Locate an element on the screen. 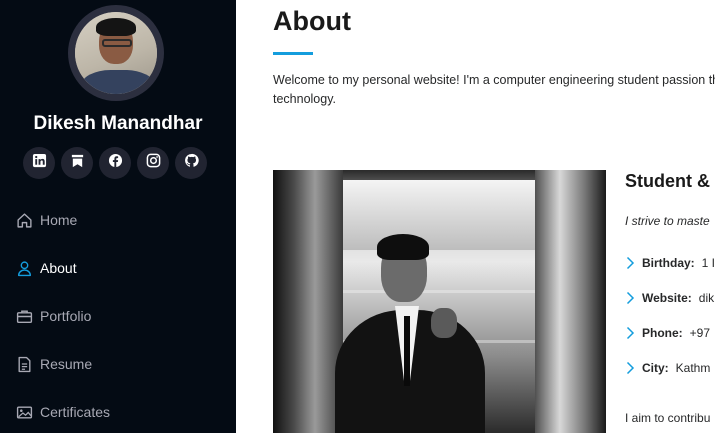 The height and width of the screenshot is (433, 715). section-title: About is located at coordinates (312, 21).